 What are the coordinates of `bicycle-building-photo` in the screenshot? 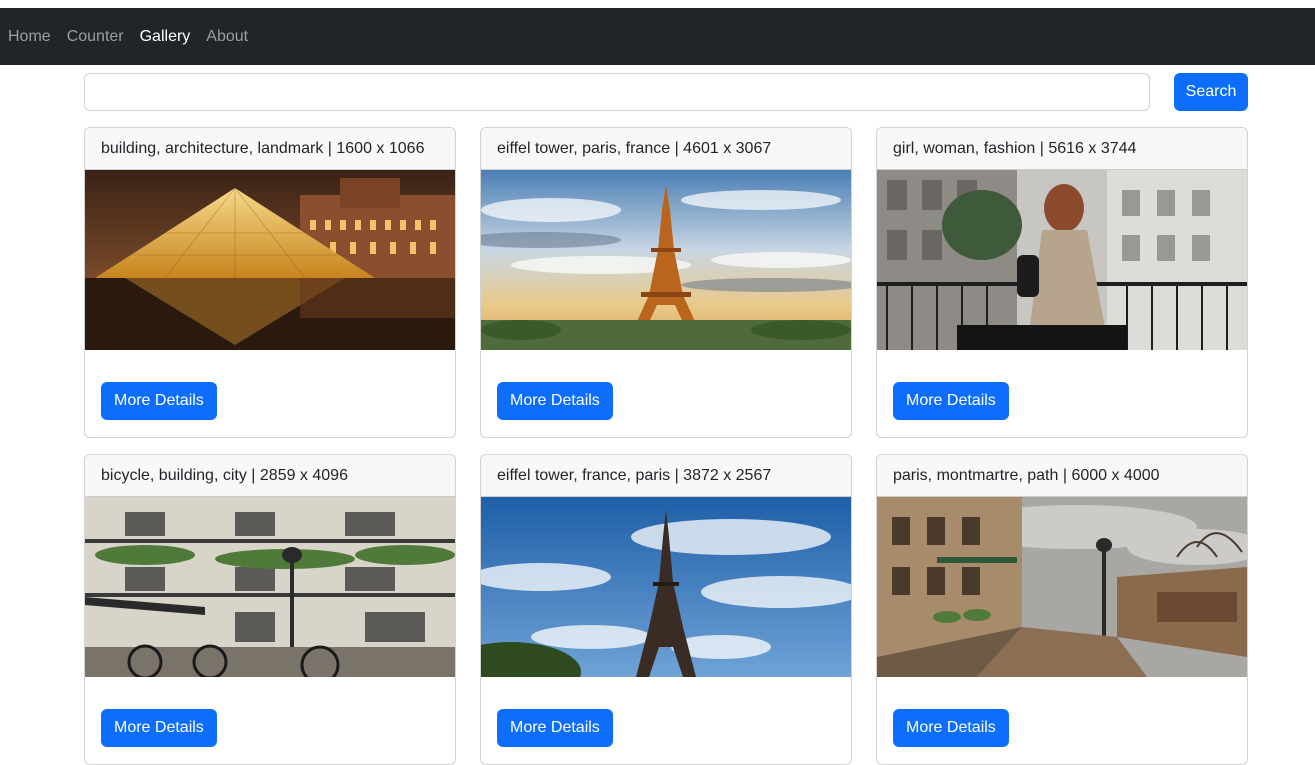 It's located at (270, 587).